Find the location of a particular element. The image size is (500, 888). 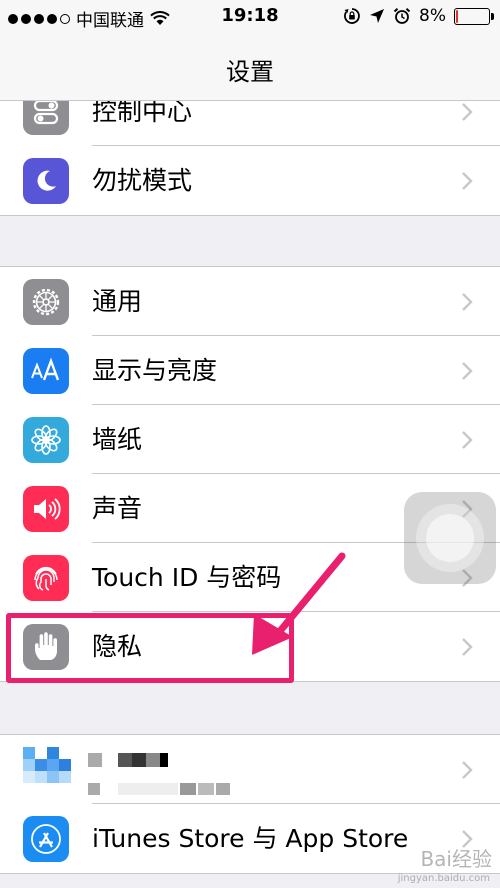

pixelated-account-name is located at coordinates (128, 760).